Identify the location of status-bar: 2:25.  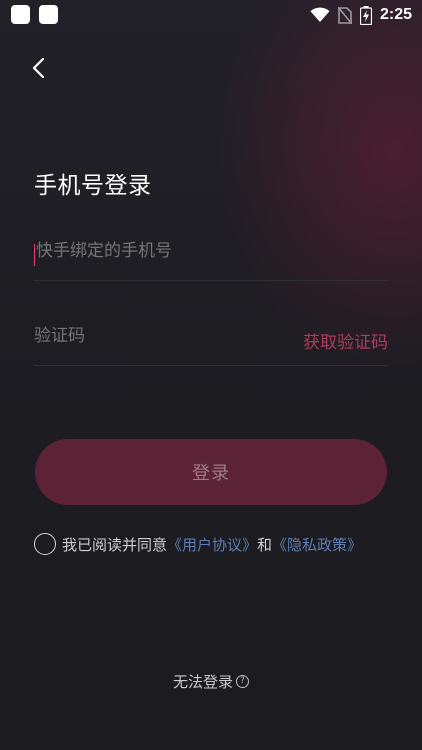
(211, 15).